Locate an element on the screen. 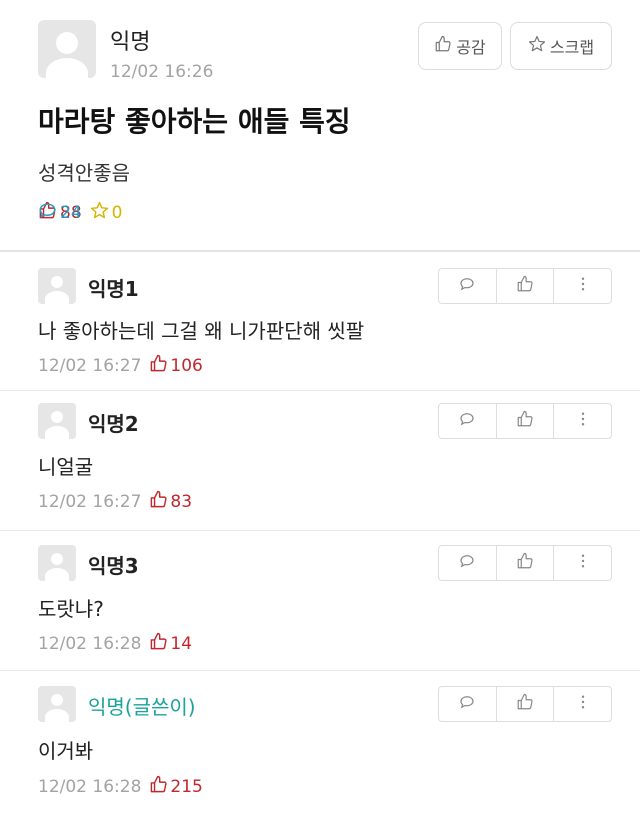  comment-text: 이거봐 is located at coordinates (66, 751).